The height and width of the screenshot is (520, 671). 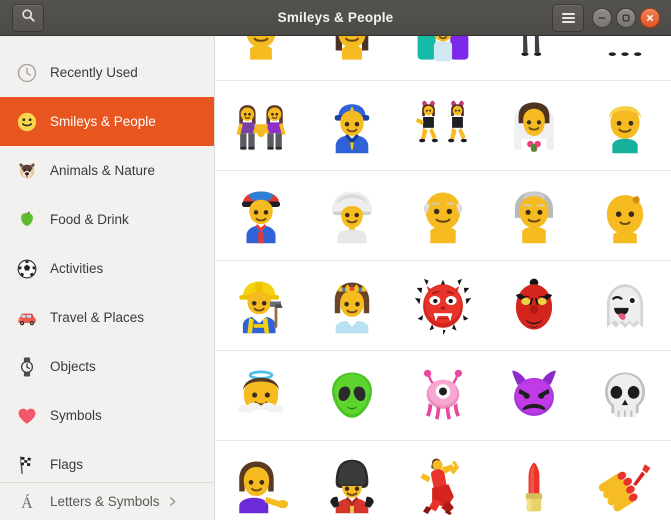 What do you see at coordinates (76, 415) in the screenshot?
I see `sidebar-item-label: Symbols` at bounding box center [76, 415].